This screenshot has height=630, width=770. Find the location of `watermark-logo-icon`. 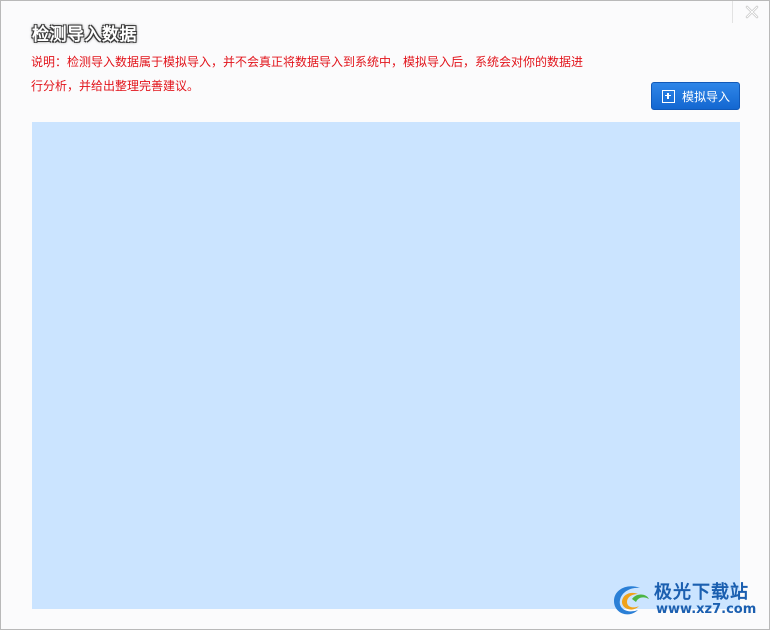

watermark-logo-icon is located at coordinates (631, 600).